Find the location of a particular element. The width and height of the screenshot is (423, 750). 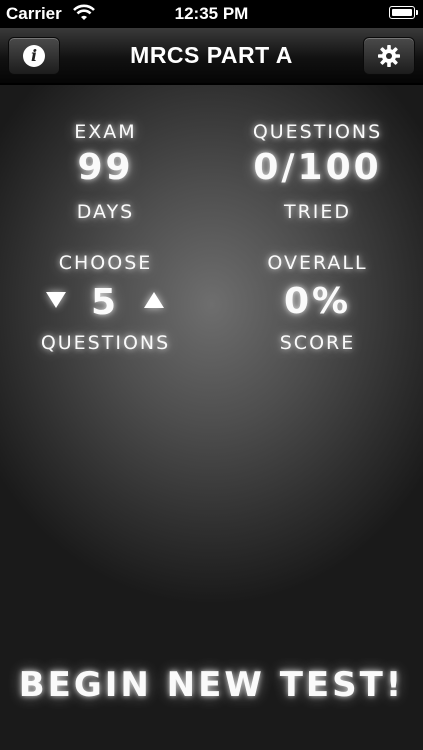

navigation-bar: i MRCS PART A is located at coordinates (211, 56).